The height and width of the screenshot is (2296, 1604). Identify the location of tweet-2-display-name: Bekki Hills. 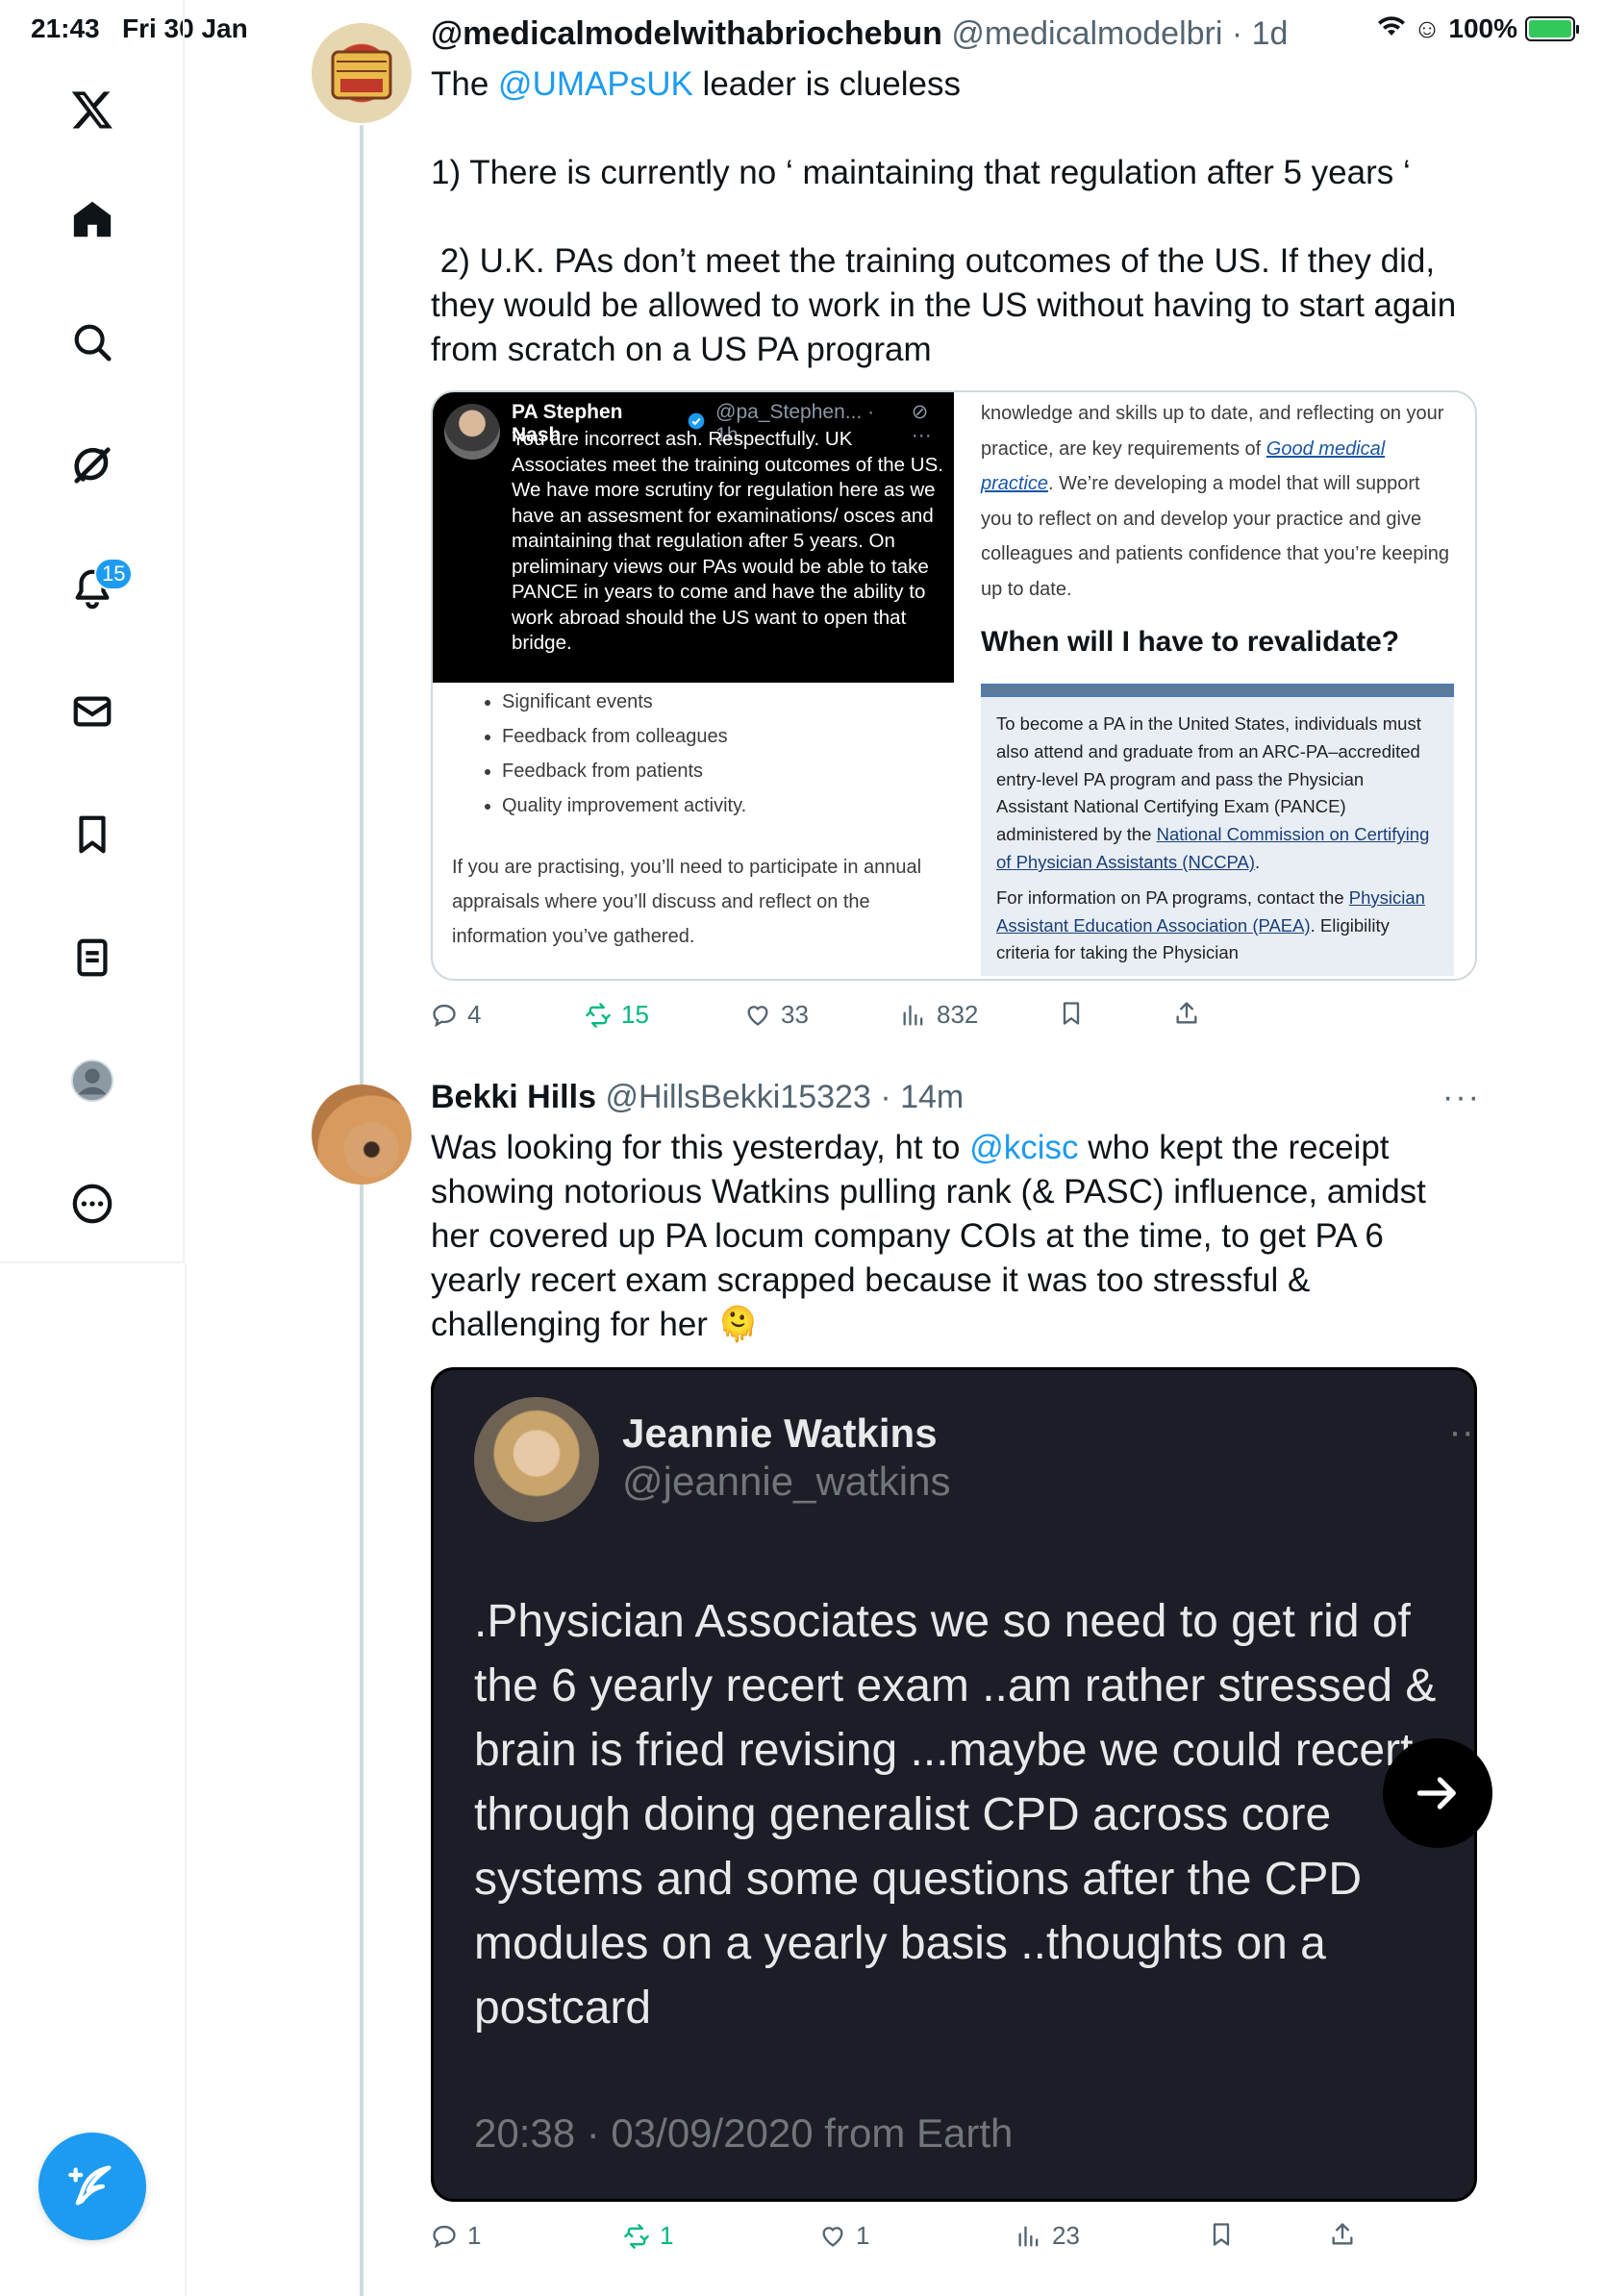
(513, 1097).